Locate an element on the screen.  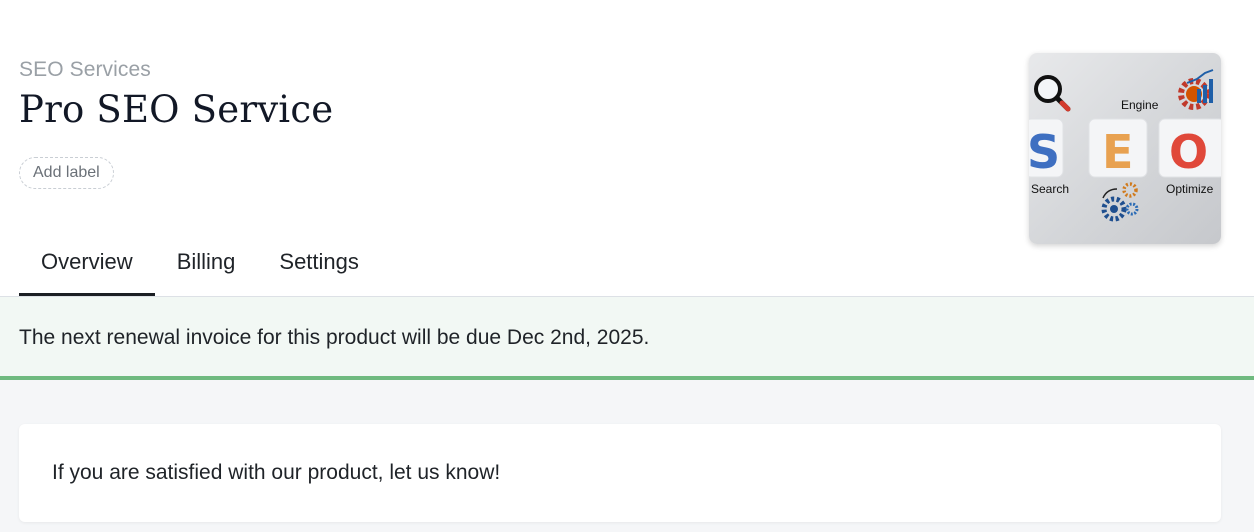
product-category: SEO Services is located at coordinates (85, 69).